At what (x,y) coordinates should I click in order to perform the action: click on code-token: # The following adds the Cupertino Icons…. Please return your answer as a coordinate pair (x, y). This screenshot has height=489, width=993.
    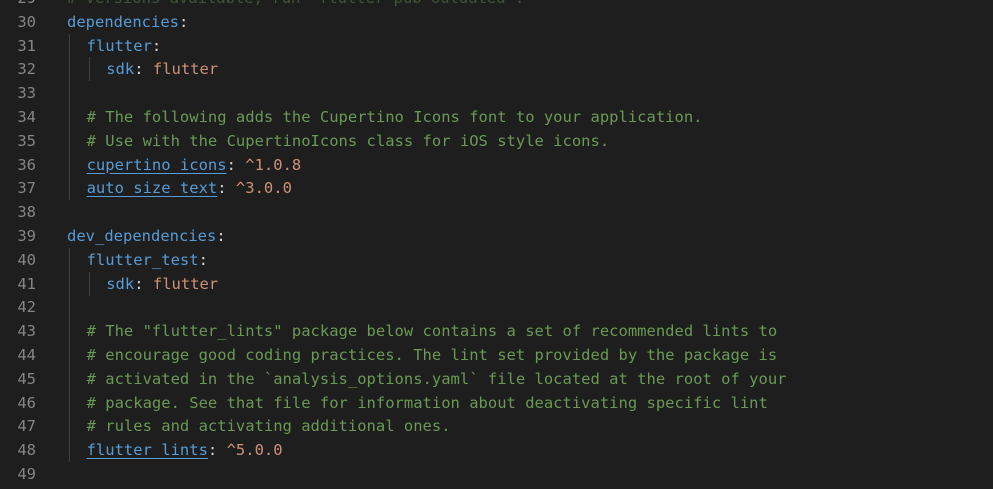
    Looking at the image, I should click on (394, 117).